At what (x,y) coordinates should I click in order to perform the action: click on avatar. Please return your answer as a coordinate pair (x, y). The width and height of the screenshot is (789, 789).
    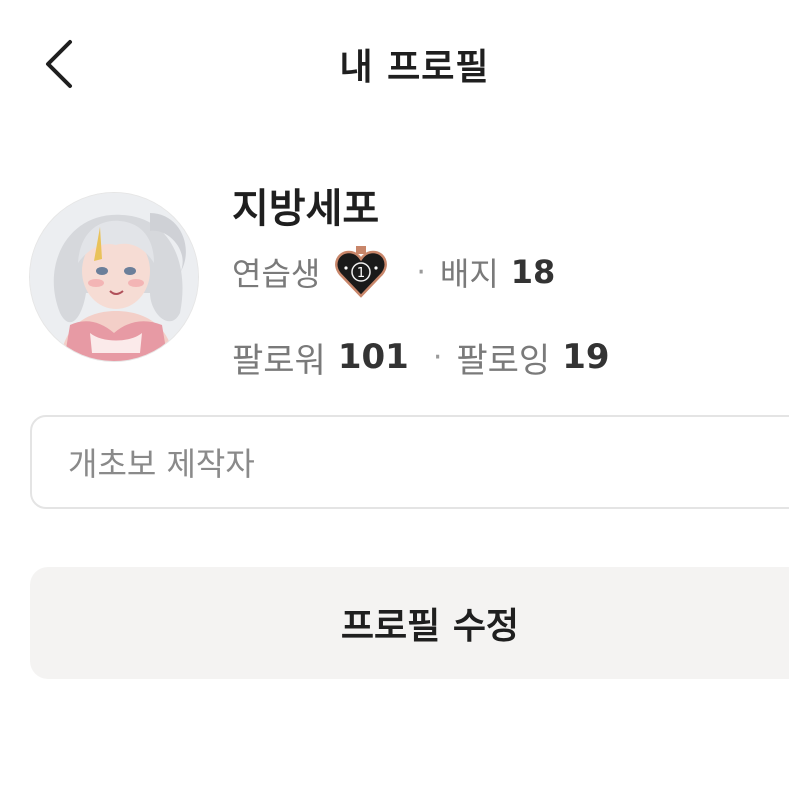
    Looking at the image, I should click on (114, 277).